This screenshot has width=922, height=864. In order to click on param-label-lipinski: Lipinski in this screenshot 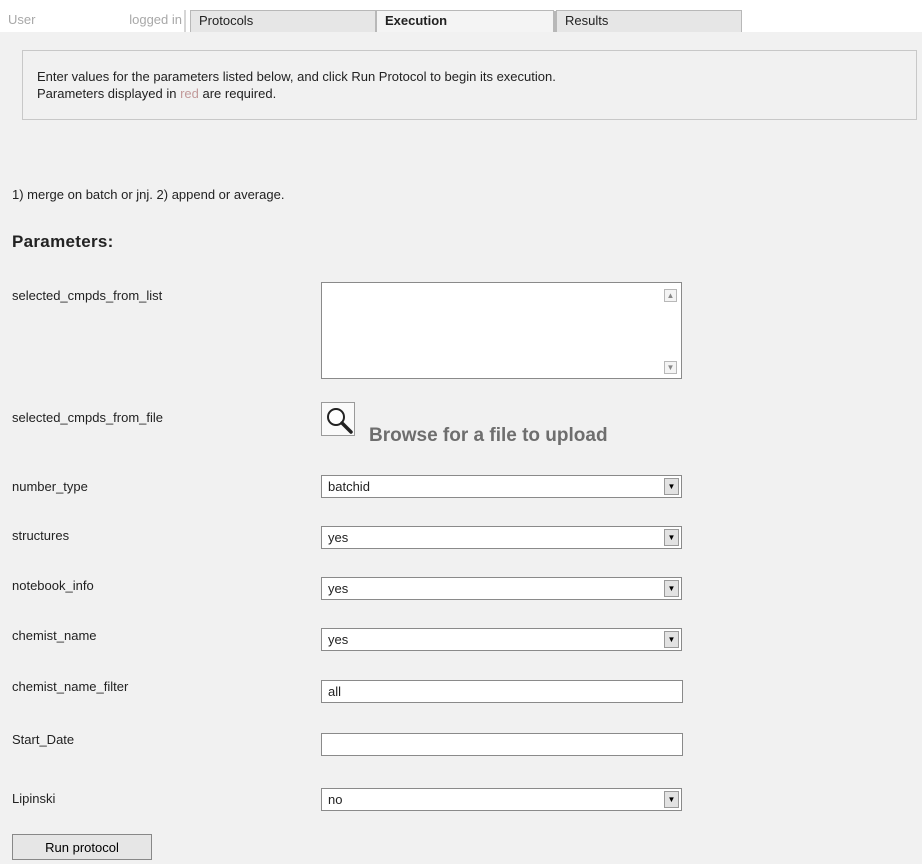, I will do `click(34, 798)`.